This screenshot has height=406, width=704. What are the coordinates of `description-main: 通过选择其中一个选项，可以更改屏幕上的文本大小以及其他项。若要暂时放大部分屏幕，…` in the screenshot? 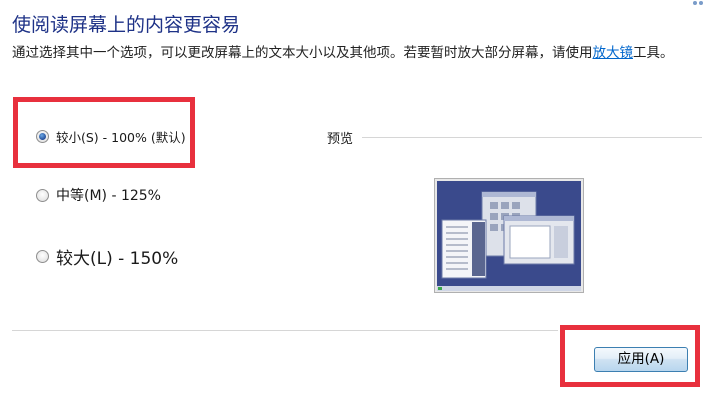 It's located at (302, 53).